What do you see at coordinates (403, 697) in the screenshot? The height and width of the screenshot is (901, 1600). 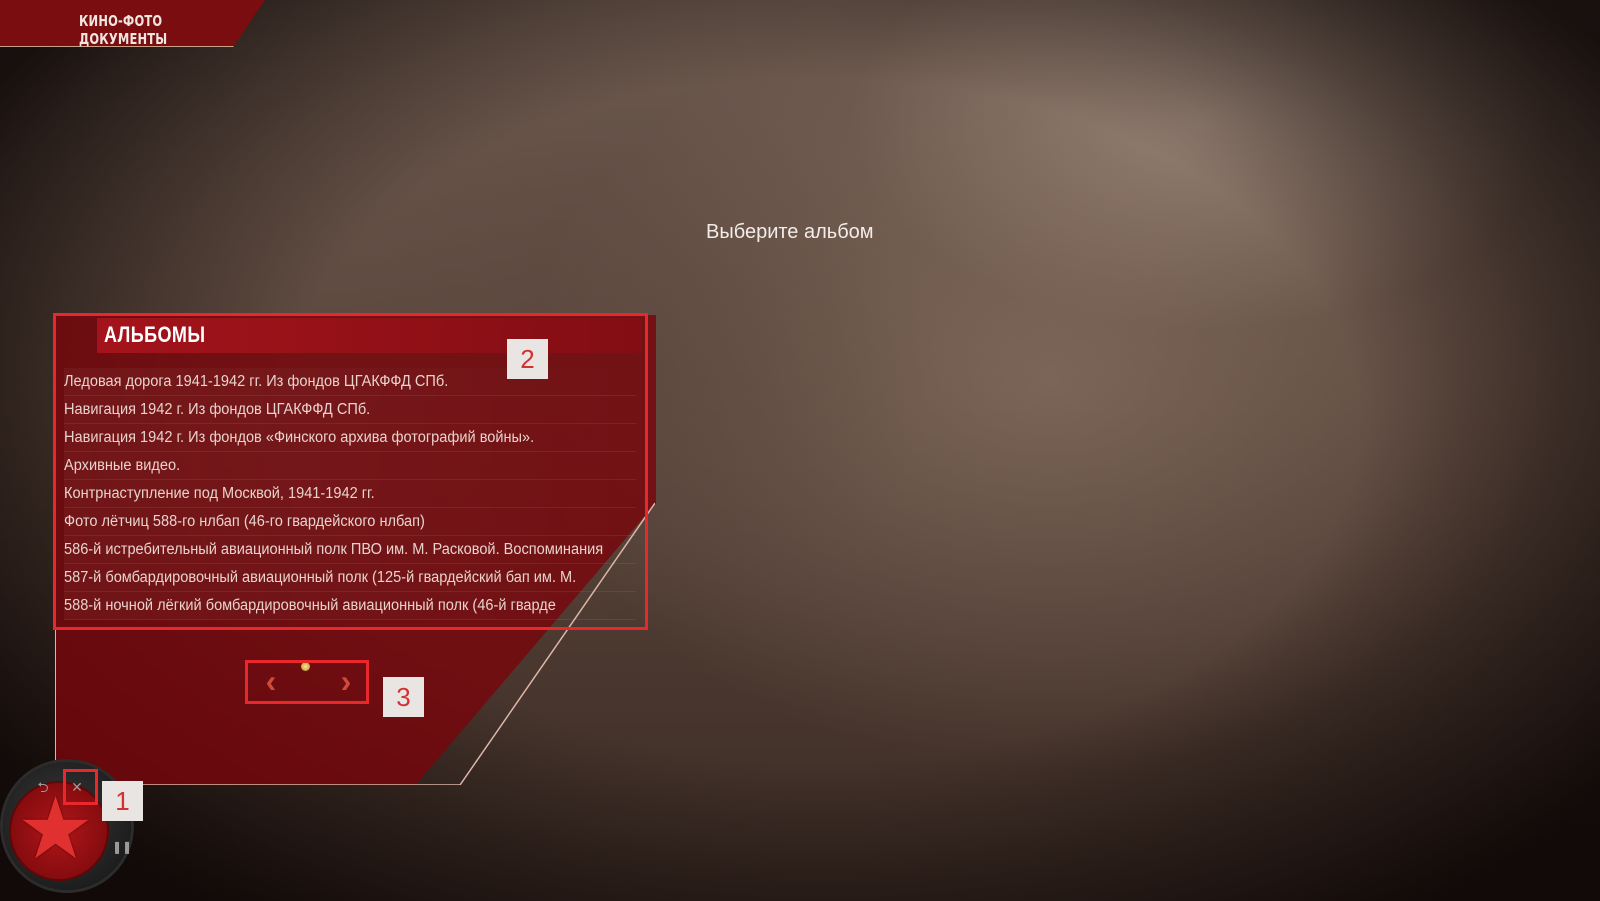 I see `annotation-badge-3: 3` at bounding box center [403, 697].